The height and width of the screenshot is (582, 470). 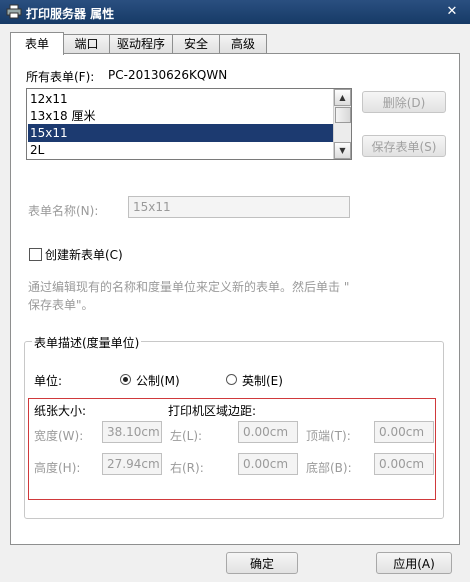 What do you see at coordinates (181, 116) in the screenshot?
I see `list-item: 13x18 厘米` at bounding box center [181, 116].